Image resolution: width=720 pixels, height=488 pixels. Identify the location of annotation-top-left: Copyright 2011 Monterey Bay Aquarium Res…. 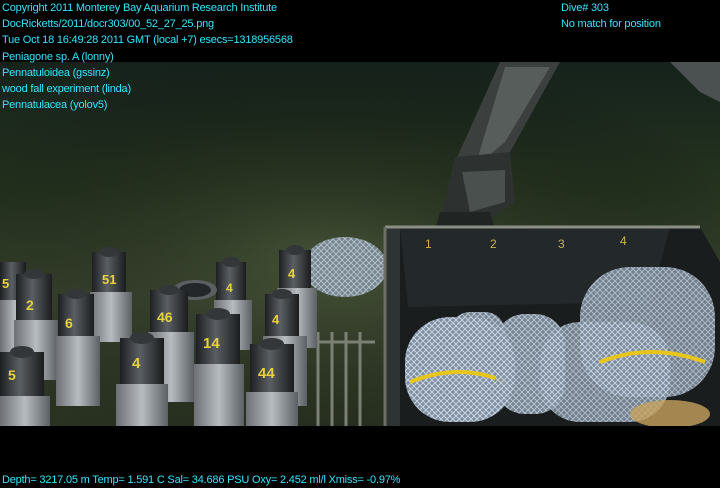
(147, 56).